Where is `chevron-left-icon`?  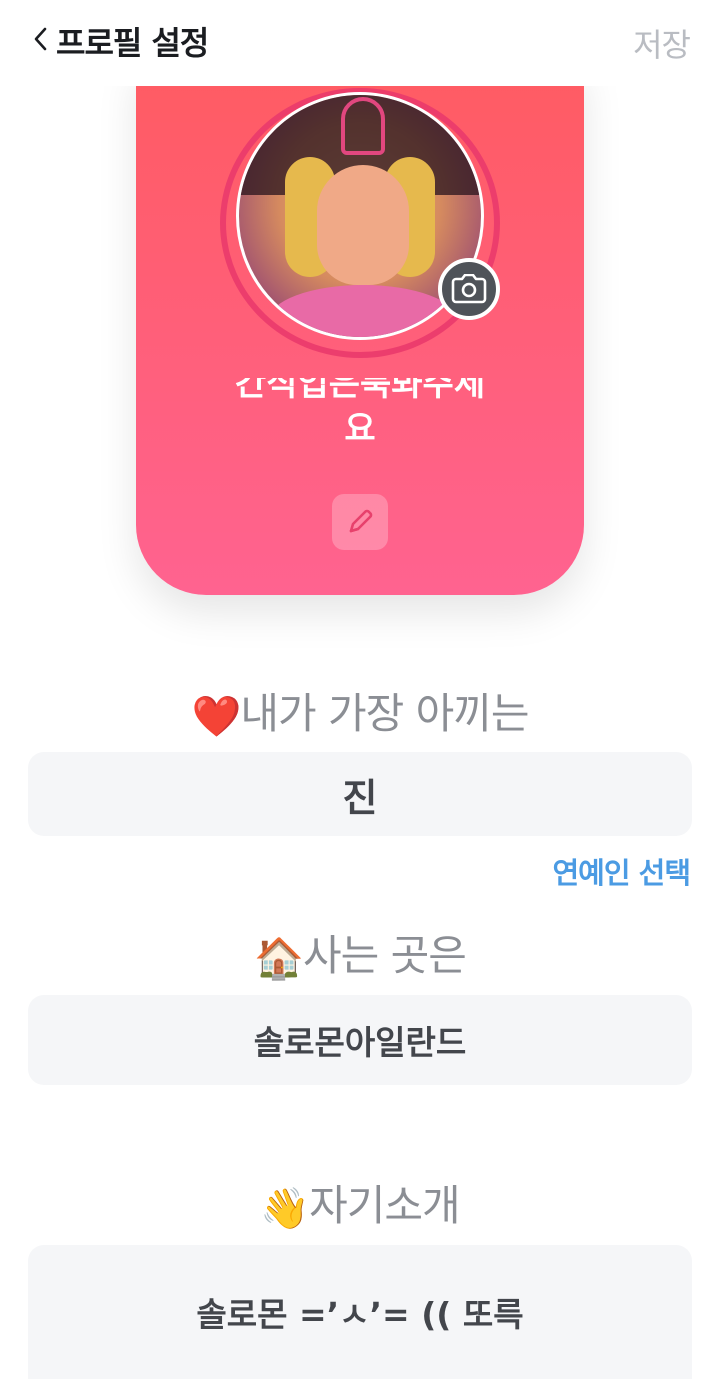 chevron-left-icon is located at coordinates (40, 39).